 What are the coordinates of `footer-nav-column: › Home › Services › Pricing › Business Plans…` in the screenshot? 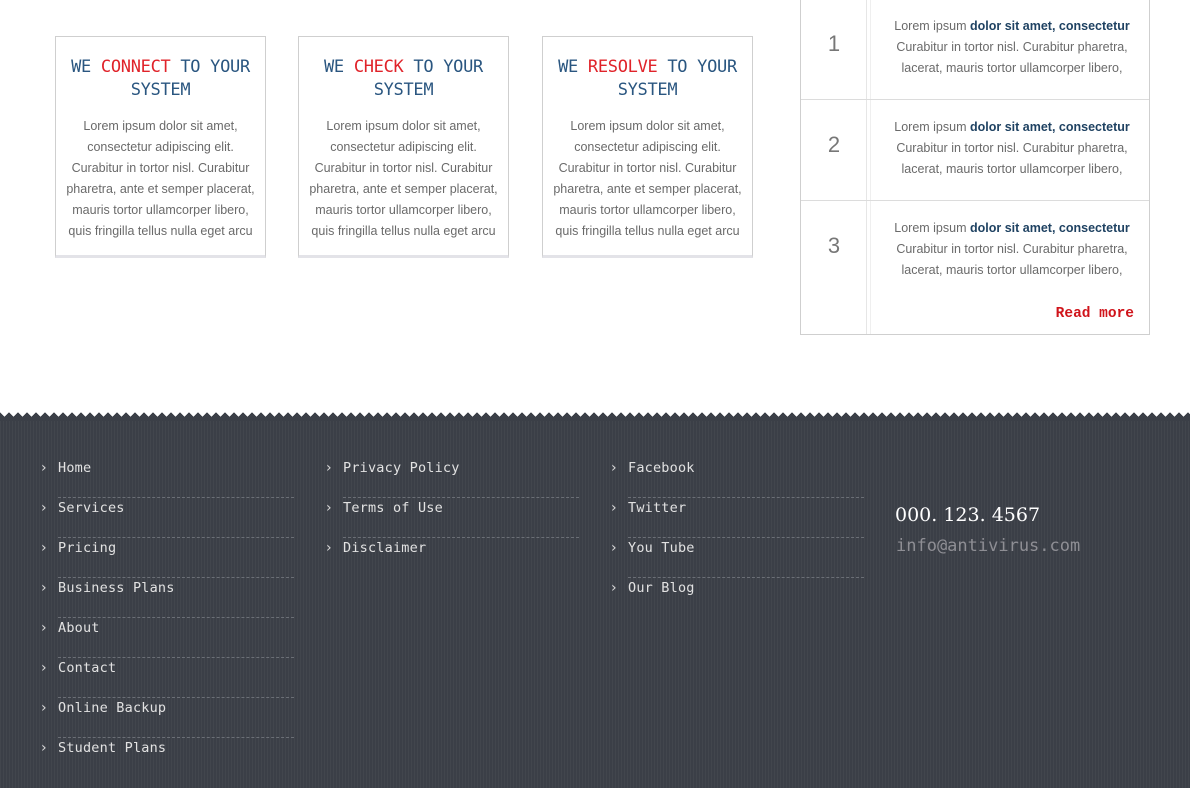 It's located at (168, 618).